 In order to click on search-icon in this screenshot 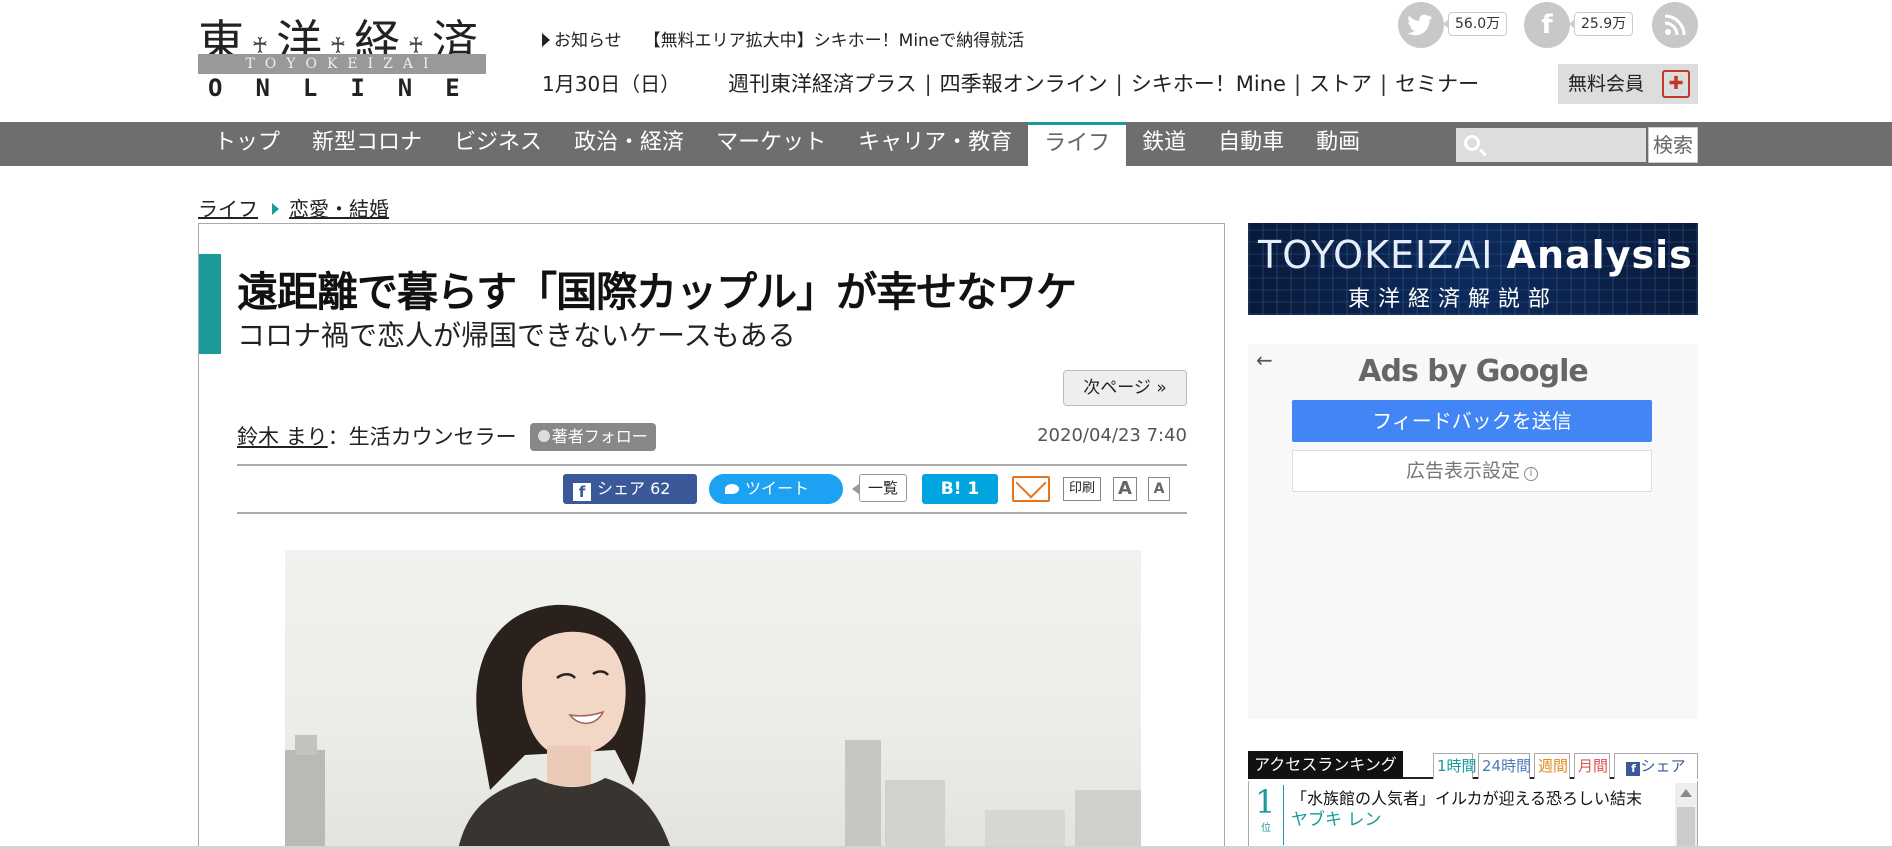, I will do `click(1472, 143)`.